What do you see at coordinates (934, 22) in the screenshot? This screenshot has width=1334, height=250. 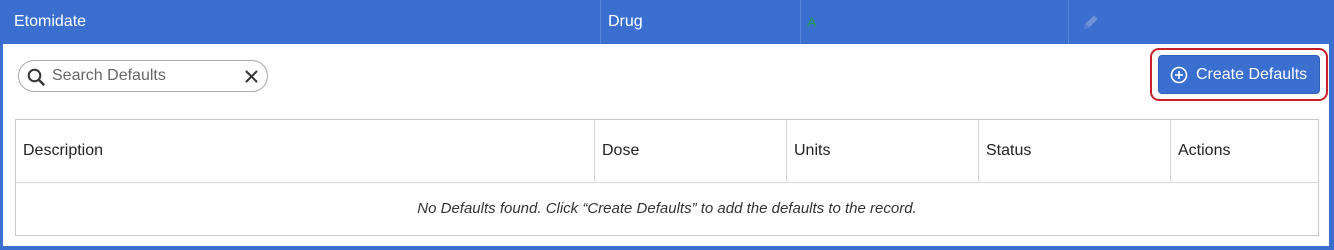 I see `record-status: A` at bounding box center [934, 22].